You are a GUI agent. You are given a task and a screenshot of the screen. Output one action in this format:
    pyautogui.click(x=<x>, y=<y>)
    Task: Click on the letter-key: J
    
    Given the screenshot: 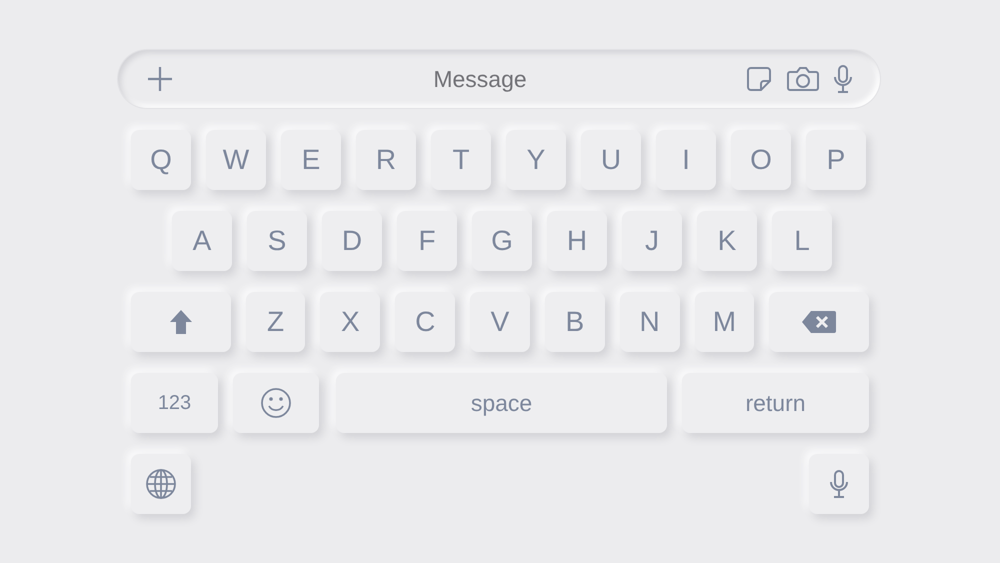 What is the action you would take?
    pyautogui.click(x=652, y=241)
    